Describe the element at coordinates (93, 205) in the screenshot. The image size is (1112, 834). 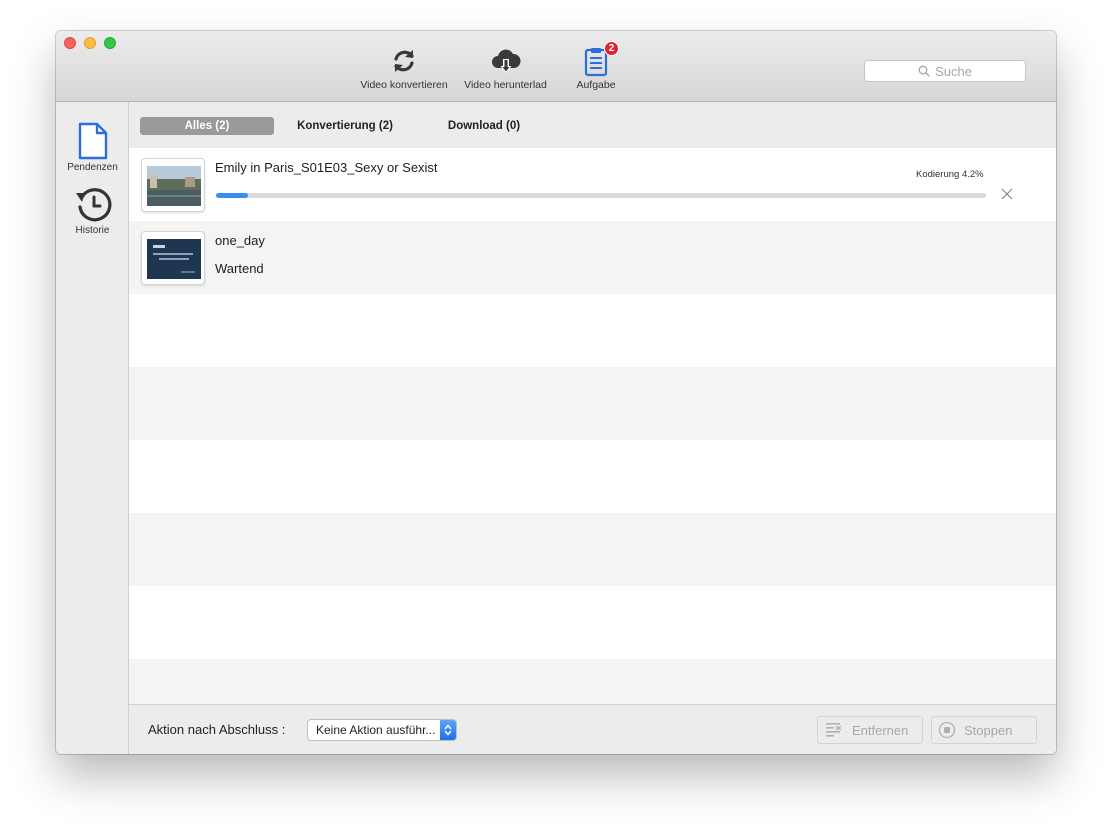
I see `history-clock-icon` at that location.